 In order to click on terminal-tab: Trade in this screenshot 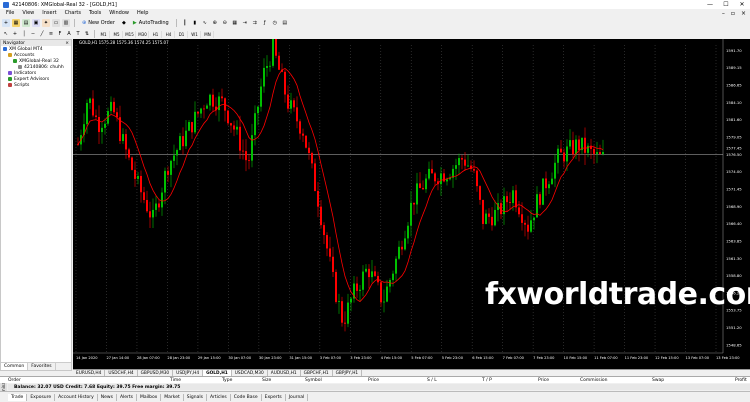, I will do `click(18, 397)`.